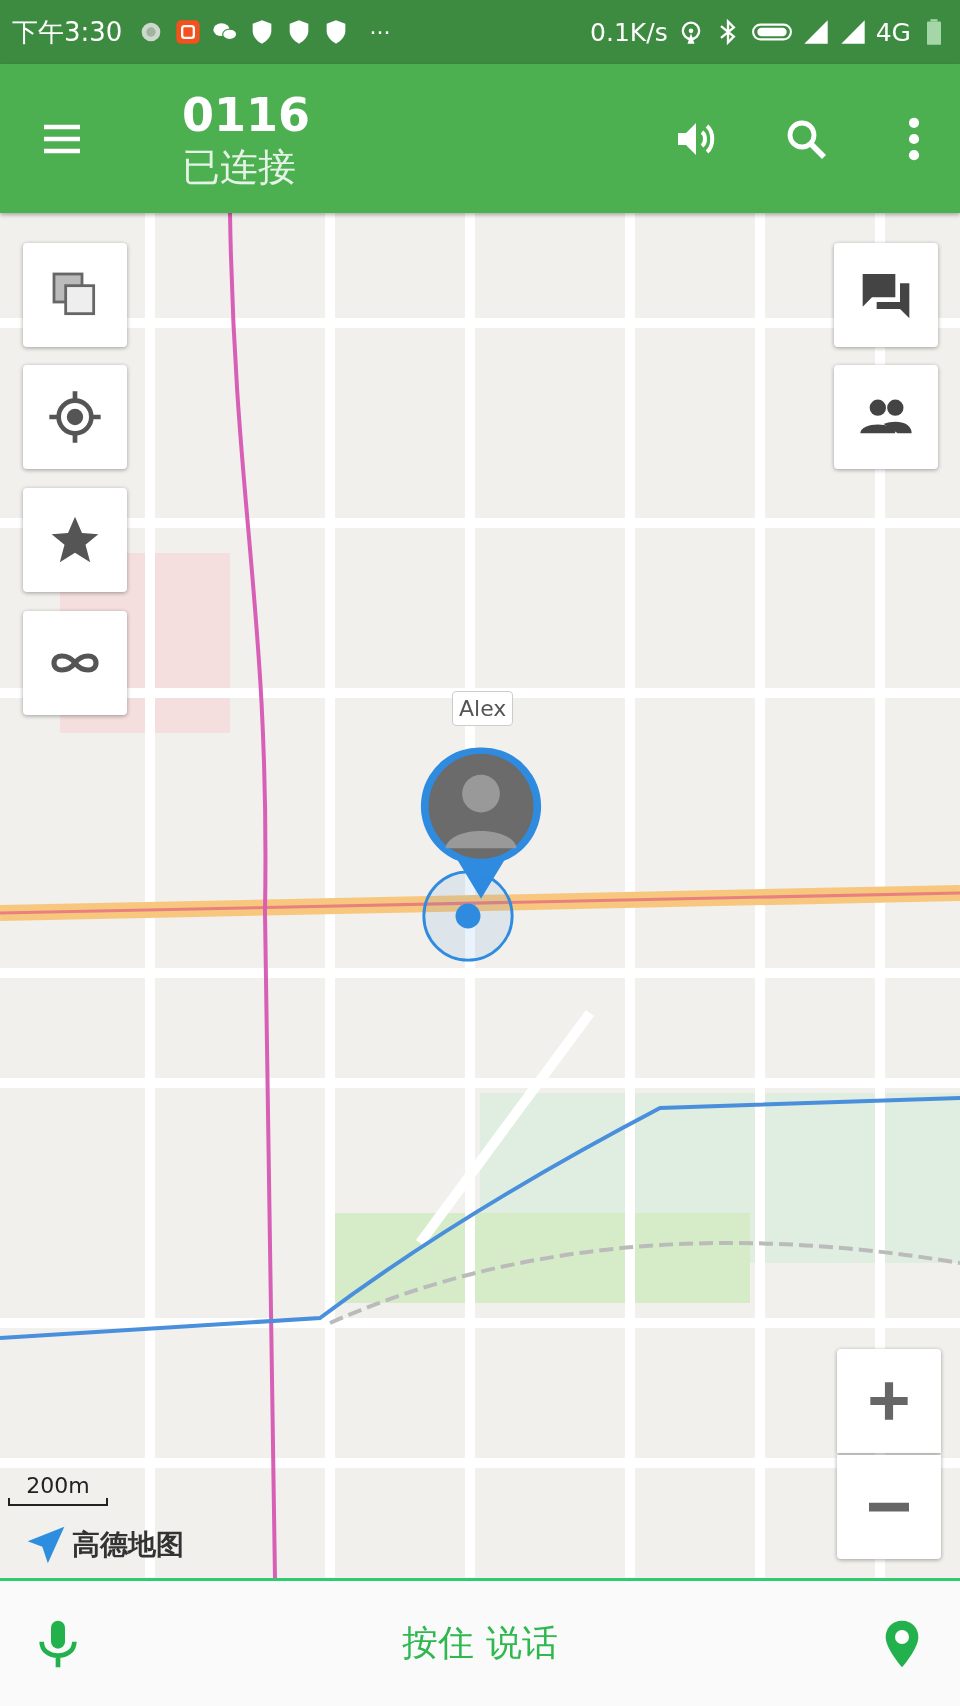  I want to click on map-attribution: 高德地图, so click(128, 1545).